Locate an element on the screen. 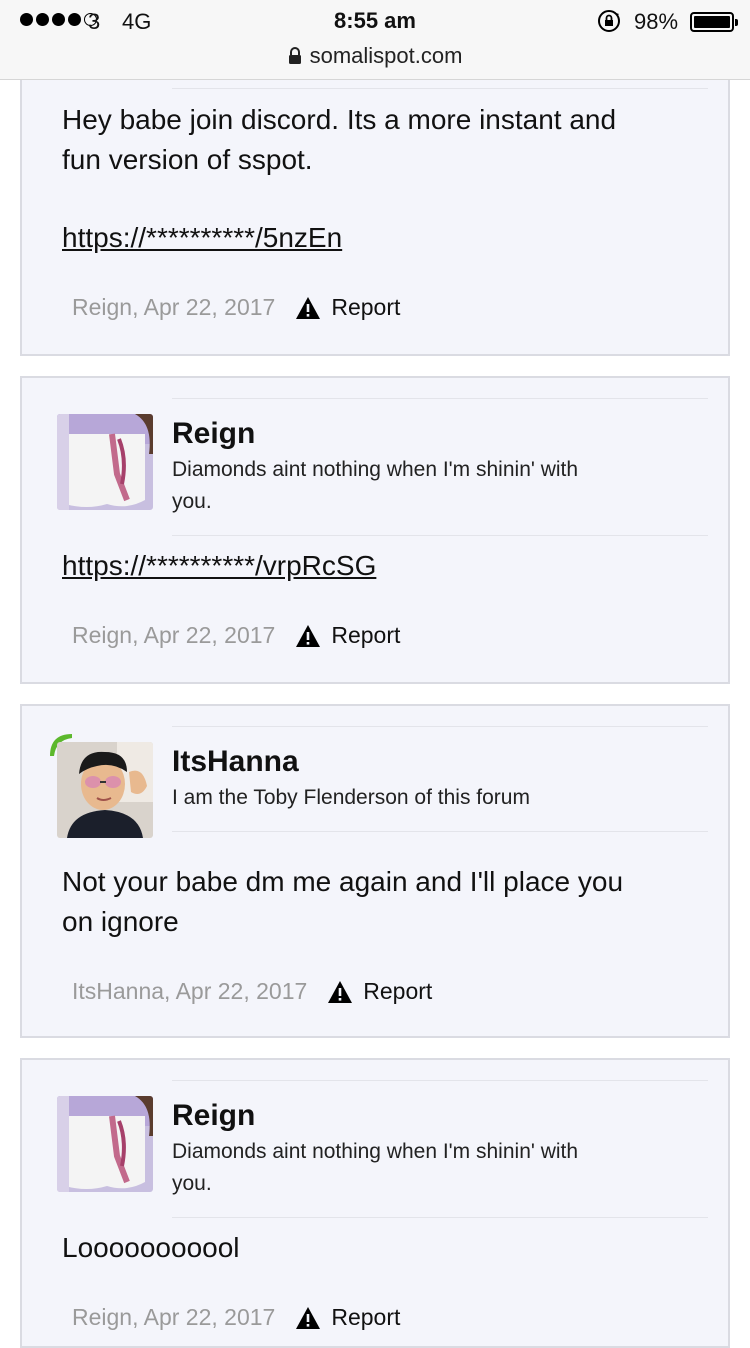 This screenshot has width=750, height=1348. top-bar: 3 4G 8:55 am 98% somalispot.com is located at coordinates (375, 40).